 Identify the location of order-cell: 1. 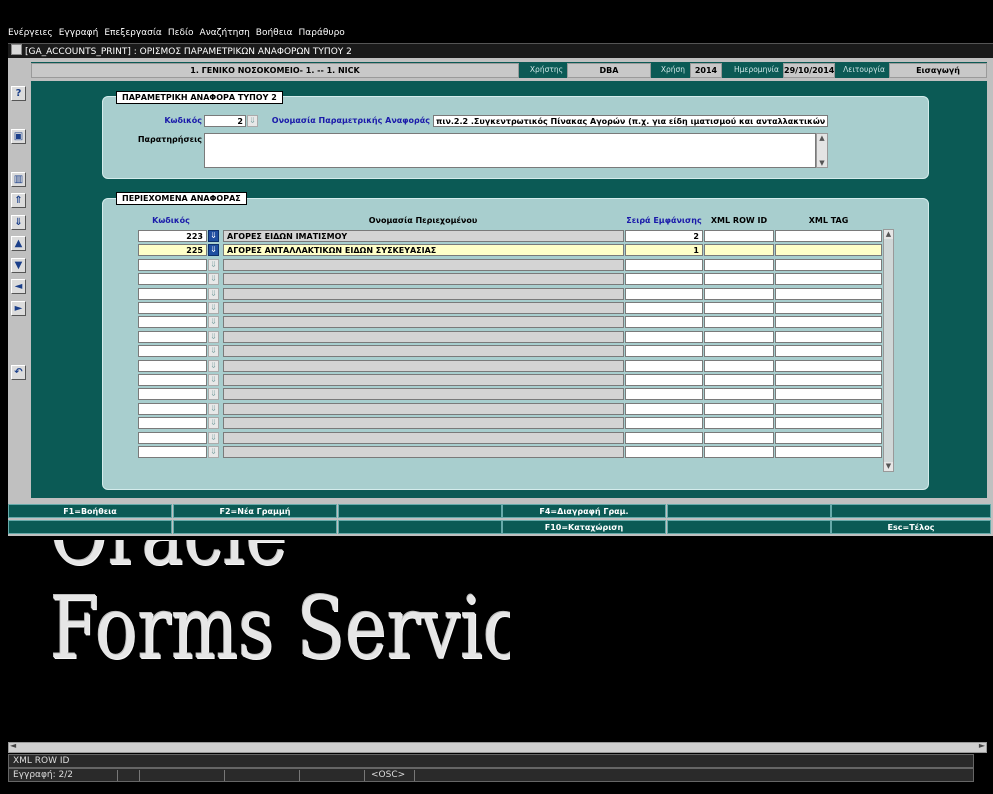
(664, 250).